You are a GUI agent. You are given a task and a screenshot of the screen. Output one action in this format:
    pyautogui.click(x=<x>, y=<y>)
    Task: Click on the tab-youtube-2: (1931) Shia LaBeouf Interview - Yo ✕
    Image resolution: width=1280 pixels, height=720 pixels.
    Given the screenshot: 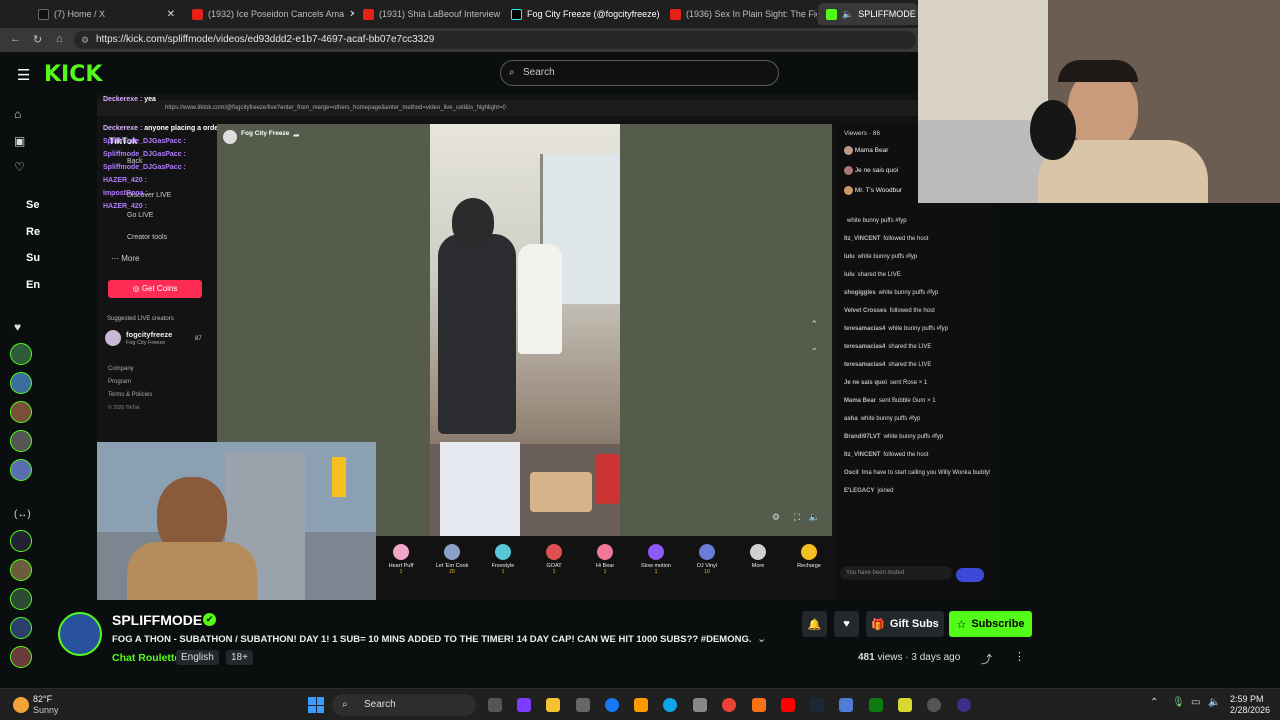 What is the action you would take?
    pyautogui.click(x=428, y=14)
    